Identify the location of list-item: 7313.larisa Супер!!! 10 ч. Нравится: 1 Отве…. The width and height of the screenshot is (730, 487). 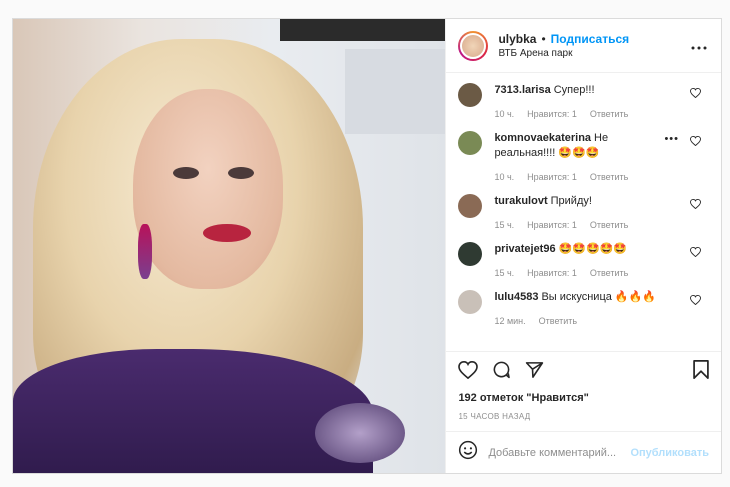
(583, 102).